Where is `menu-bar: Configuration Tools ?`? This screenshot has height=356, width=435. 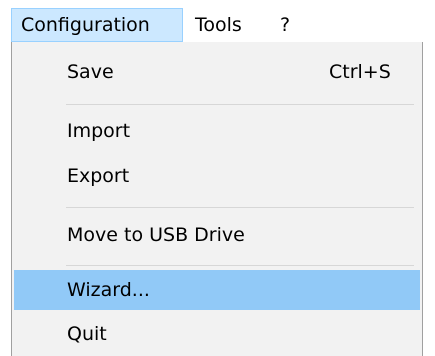
menu-bar: Configuration Tools ? is located at coordinates (217, 22).